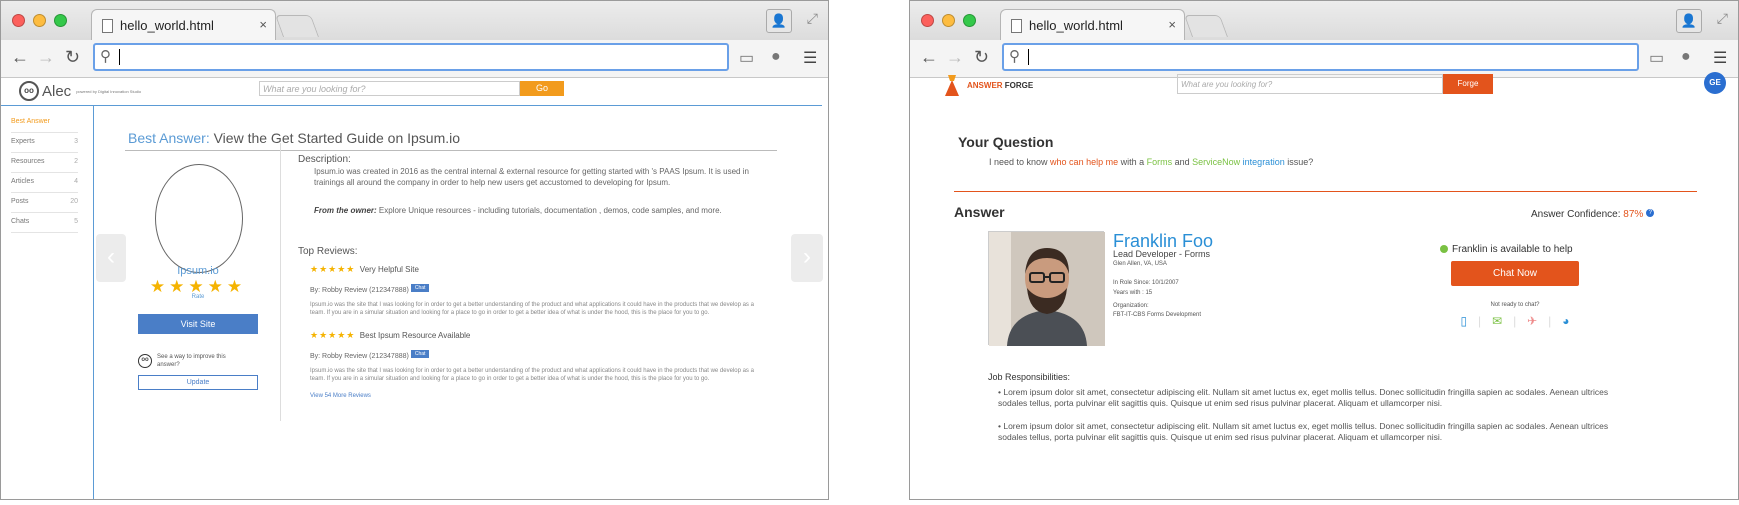 This screenshot has width=1739, height=505. Describe the element at coordinates (22, 181) in the screenshot. I see `sidebar-item-label: Articles` at that location.